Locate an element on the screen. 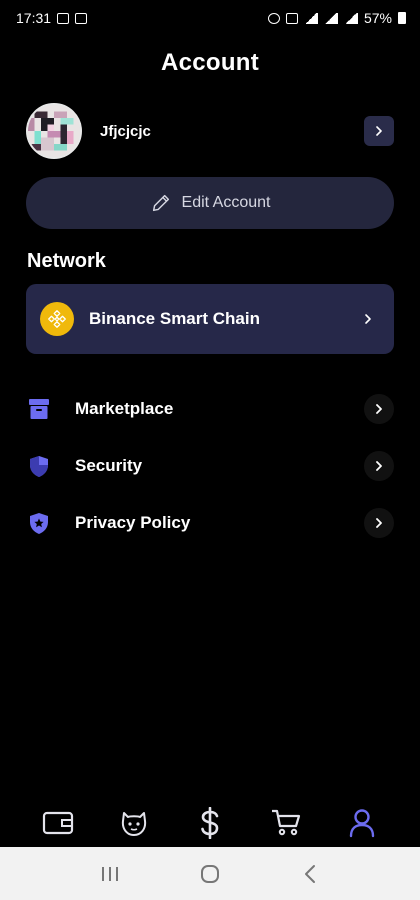  signal-2-icon is located at coordinates (350, 18).